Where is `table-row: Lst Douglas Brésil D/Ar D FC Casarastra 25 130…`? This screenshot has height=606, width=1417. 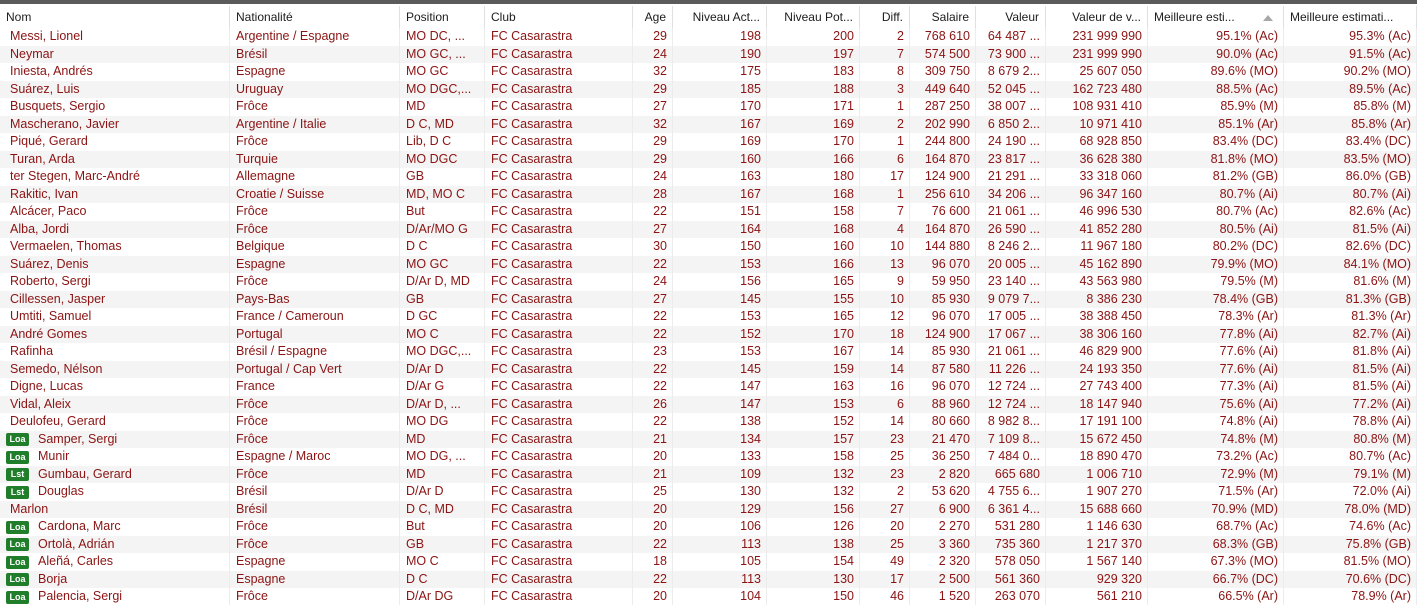
table-row: Lst Douglas Brésil D/Ar D FC Casarastra 25 130… is located at coordinates (708, 492).